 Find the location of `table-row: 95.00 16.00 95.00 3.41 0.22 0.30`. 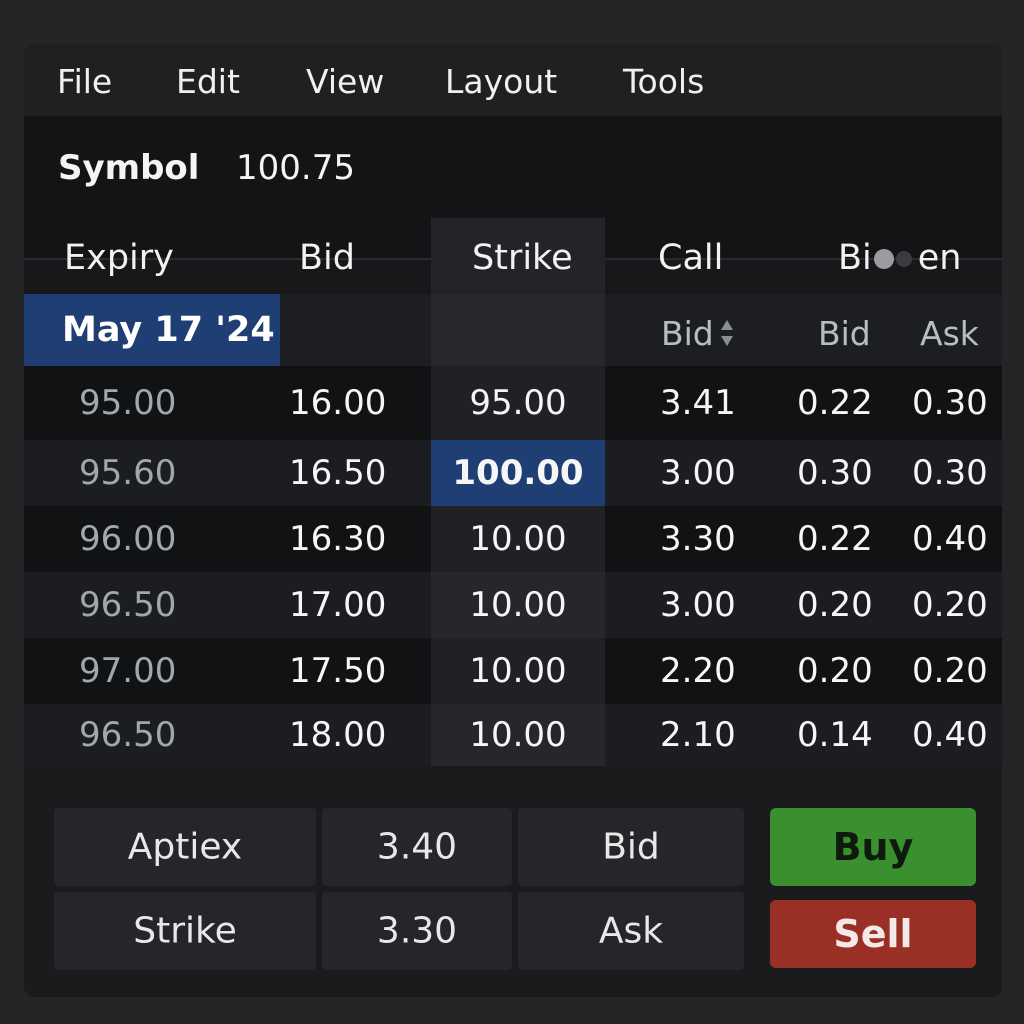

table-row: 95.00 16.00 95.00 3.41 0.22 0.30 is located at coordinates (513, 403).